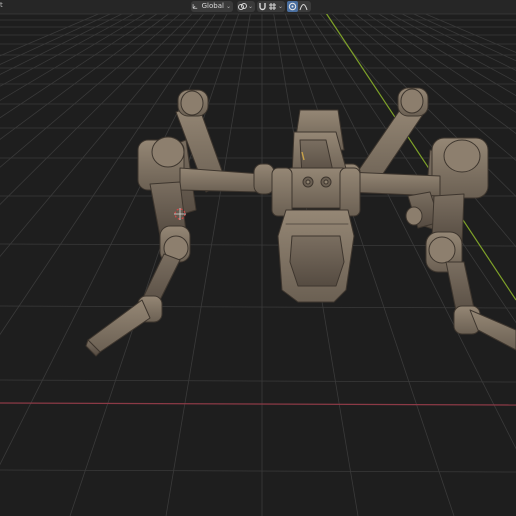  Describe the element at coordinates (262, 6) in the screenshot. I see `magnet-icon` at that location.